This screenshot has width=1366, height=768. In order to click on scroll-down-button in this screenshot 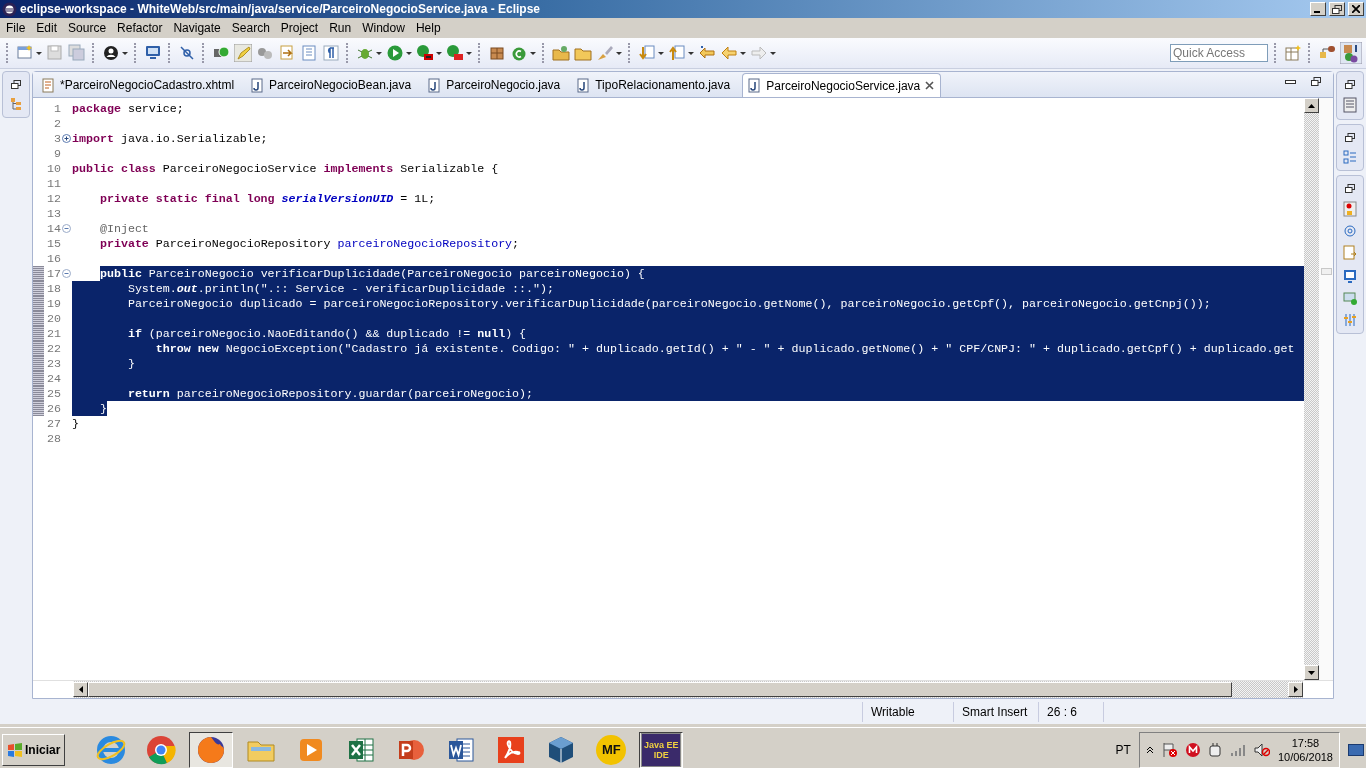, I will do `click(1311, 672)`.